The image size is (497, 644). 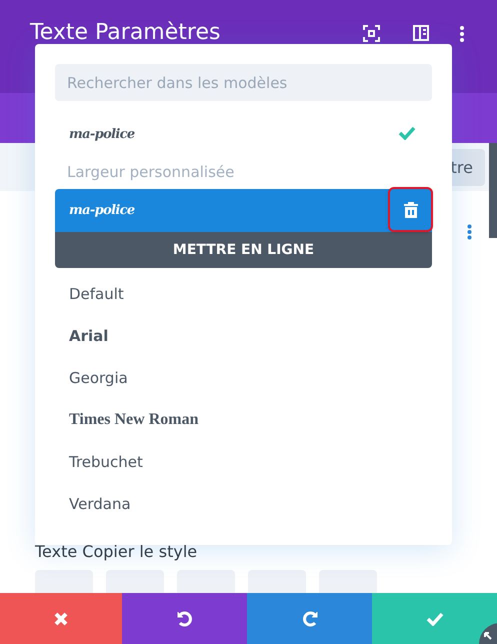 What do you see at coordinates (371, 33) in the screenshot?
I see `fullscreen-icon` at bounding box center [371, 33].